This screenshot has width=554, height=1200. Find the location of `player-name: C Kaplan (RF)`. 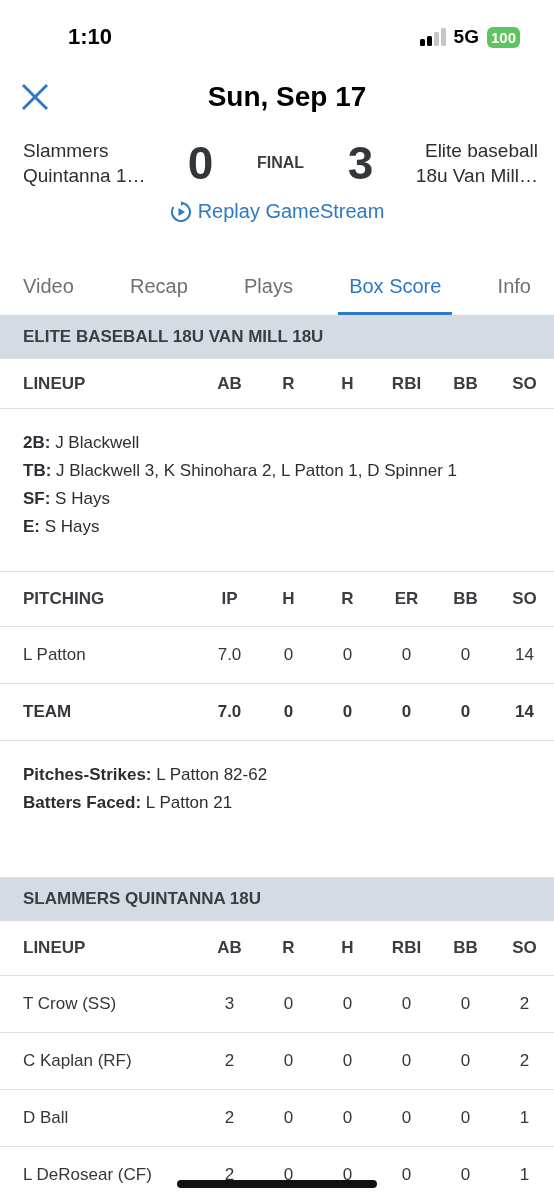

player-name: C Kaplan (RF) is located at coordinates (78, 1061).